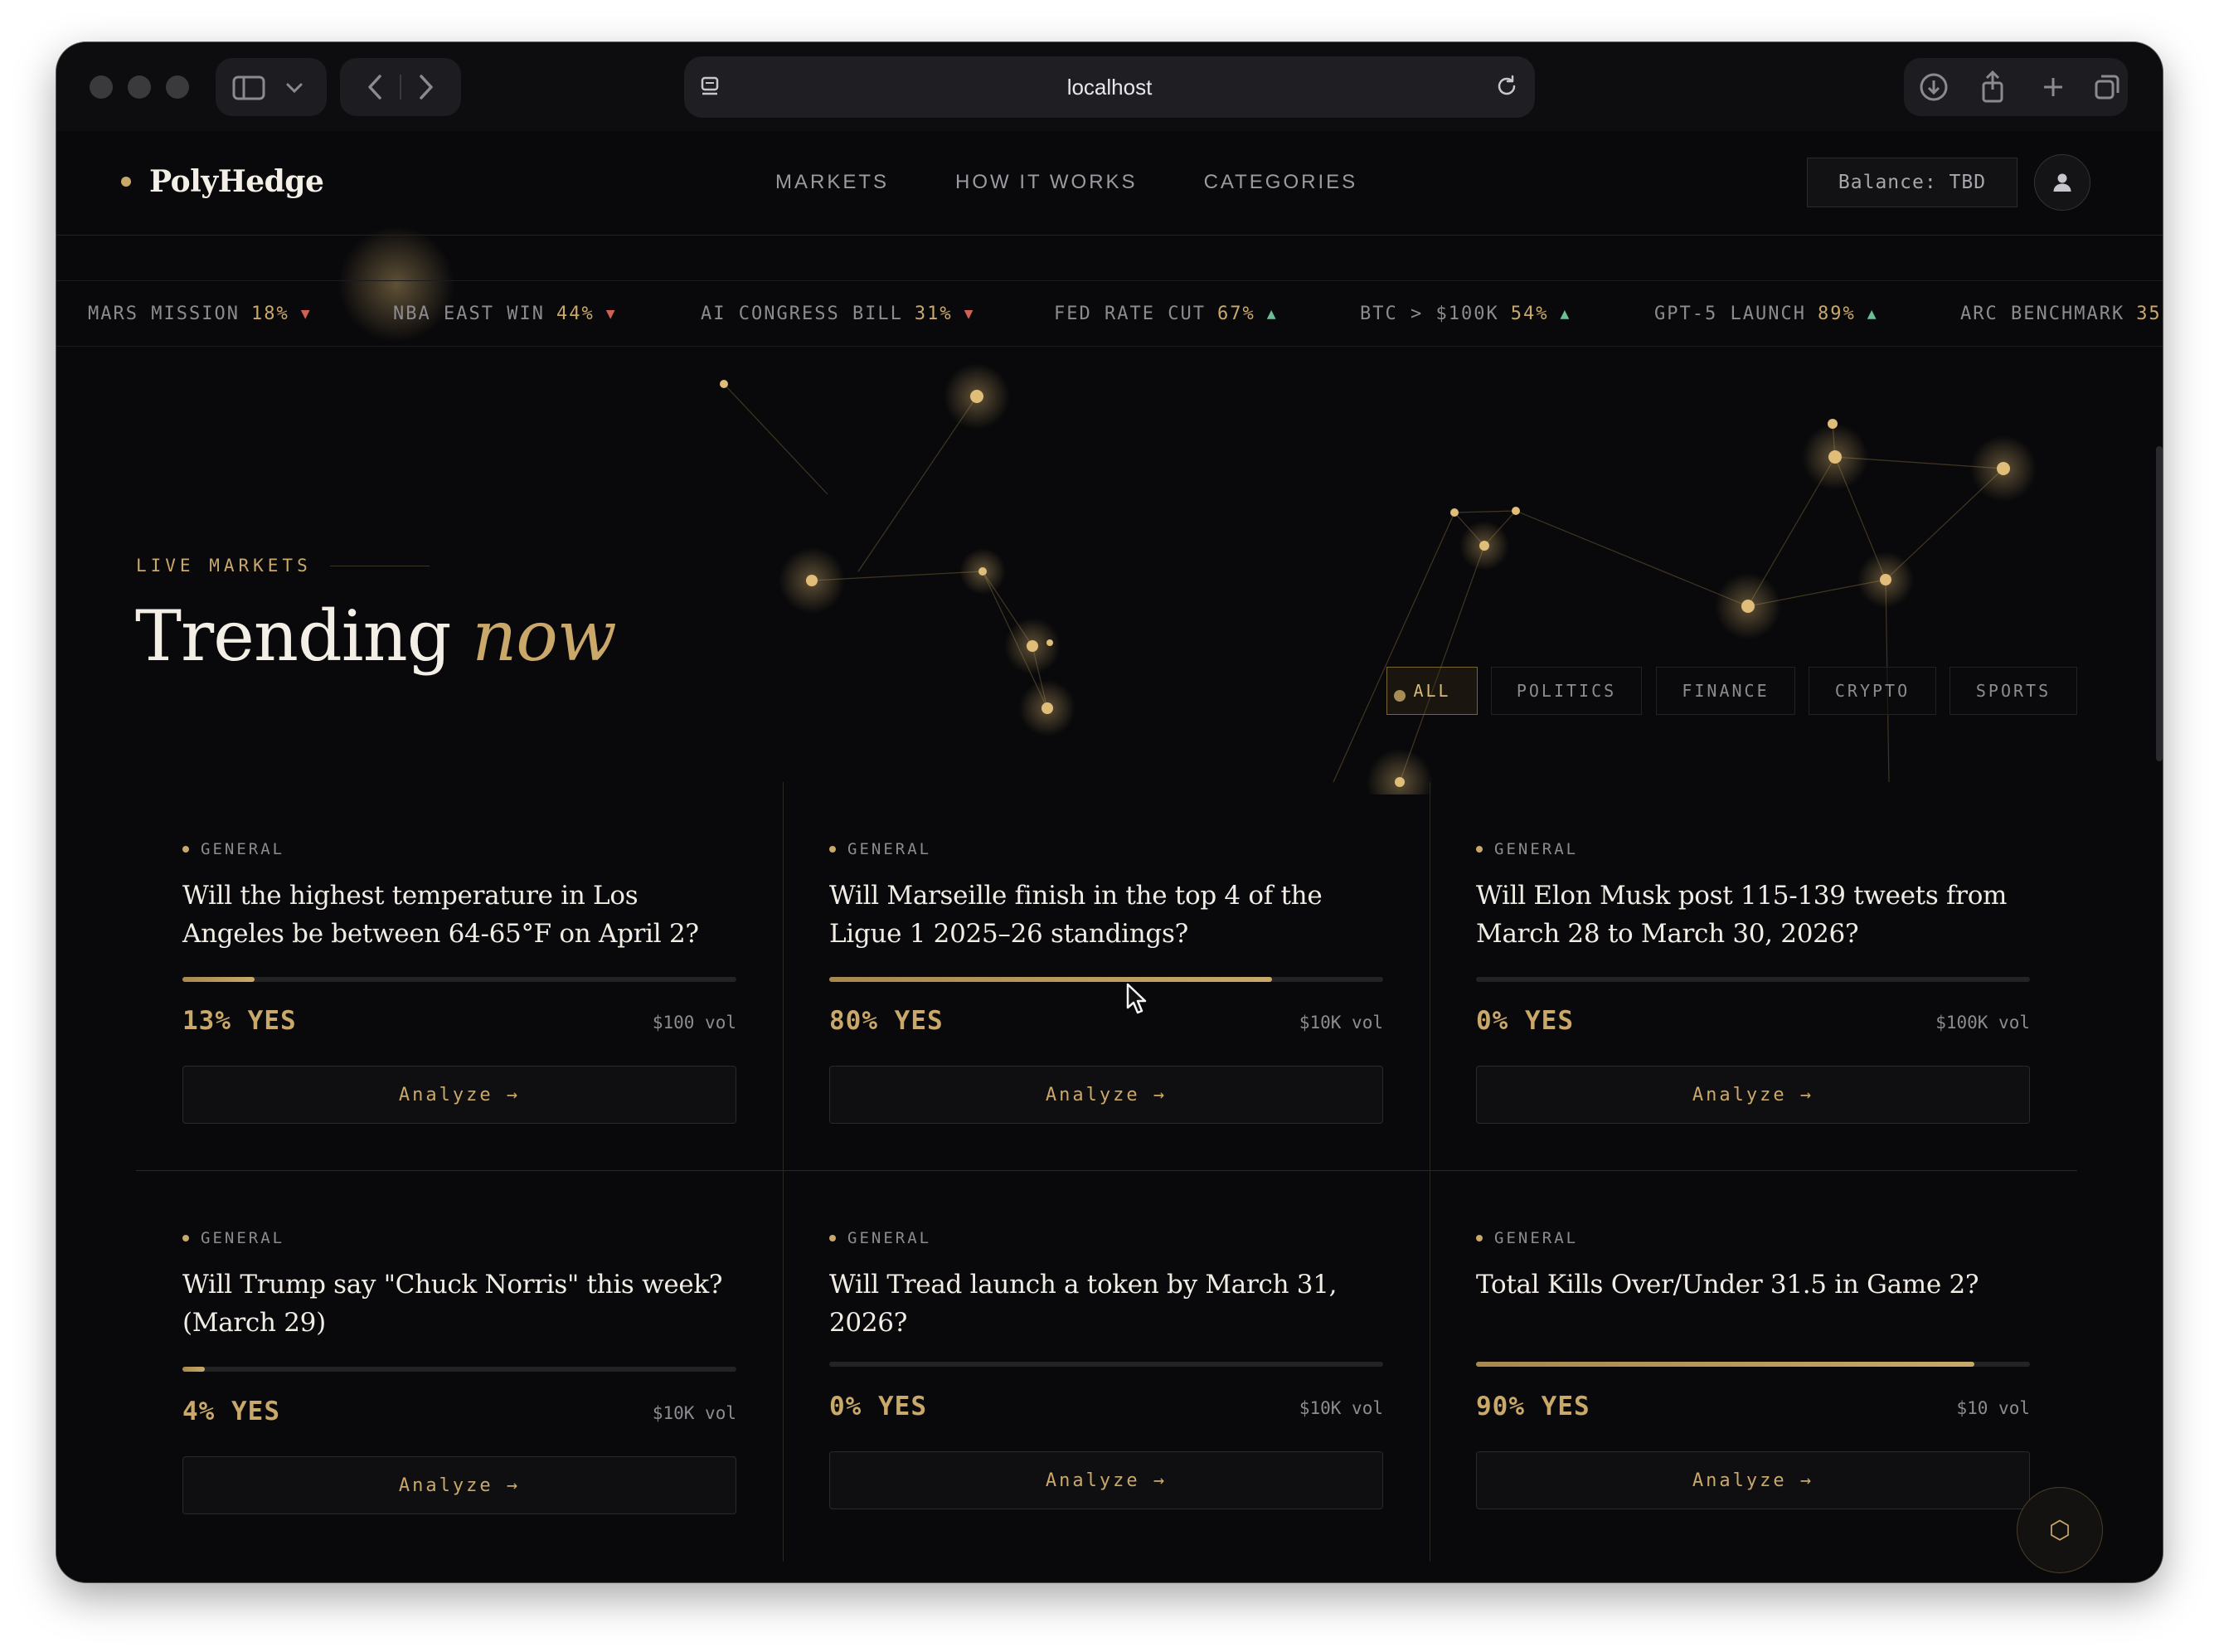  Describe the element at coordinates (838, 314) in the screenshot. I see `ticker-item: AI CONGRESS BILL 31% ▼` at that location.